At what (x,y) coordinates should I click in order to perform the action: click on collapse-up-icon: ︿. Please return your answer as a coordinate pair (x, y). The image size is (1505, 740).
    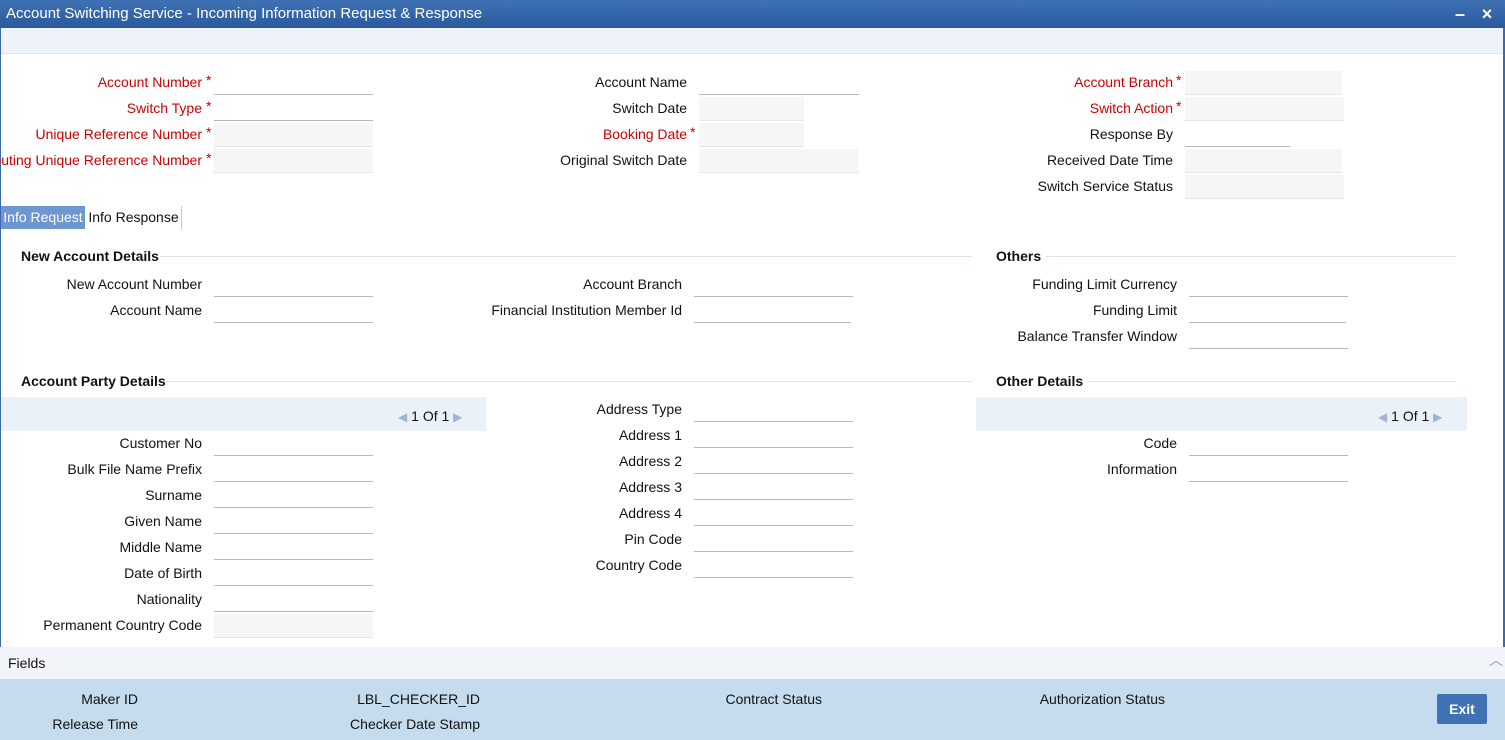
    Looking at the image, I should click on (1496, 660).